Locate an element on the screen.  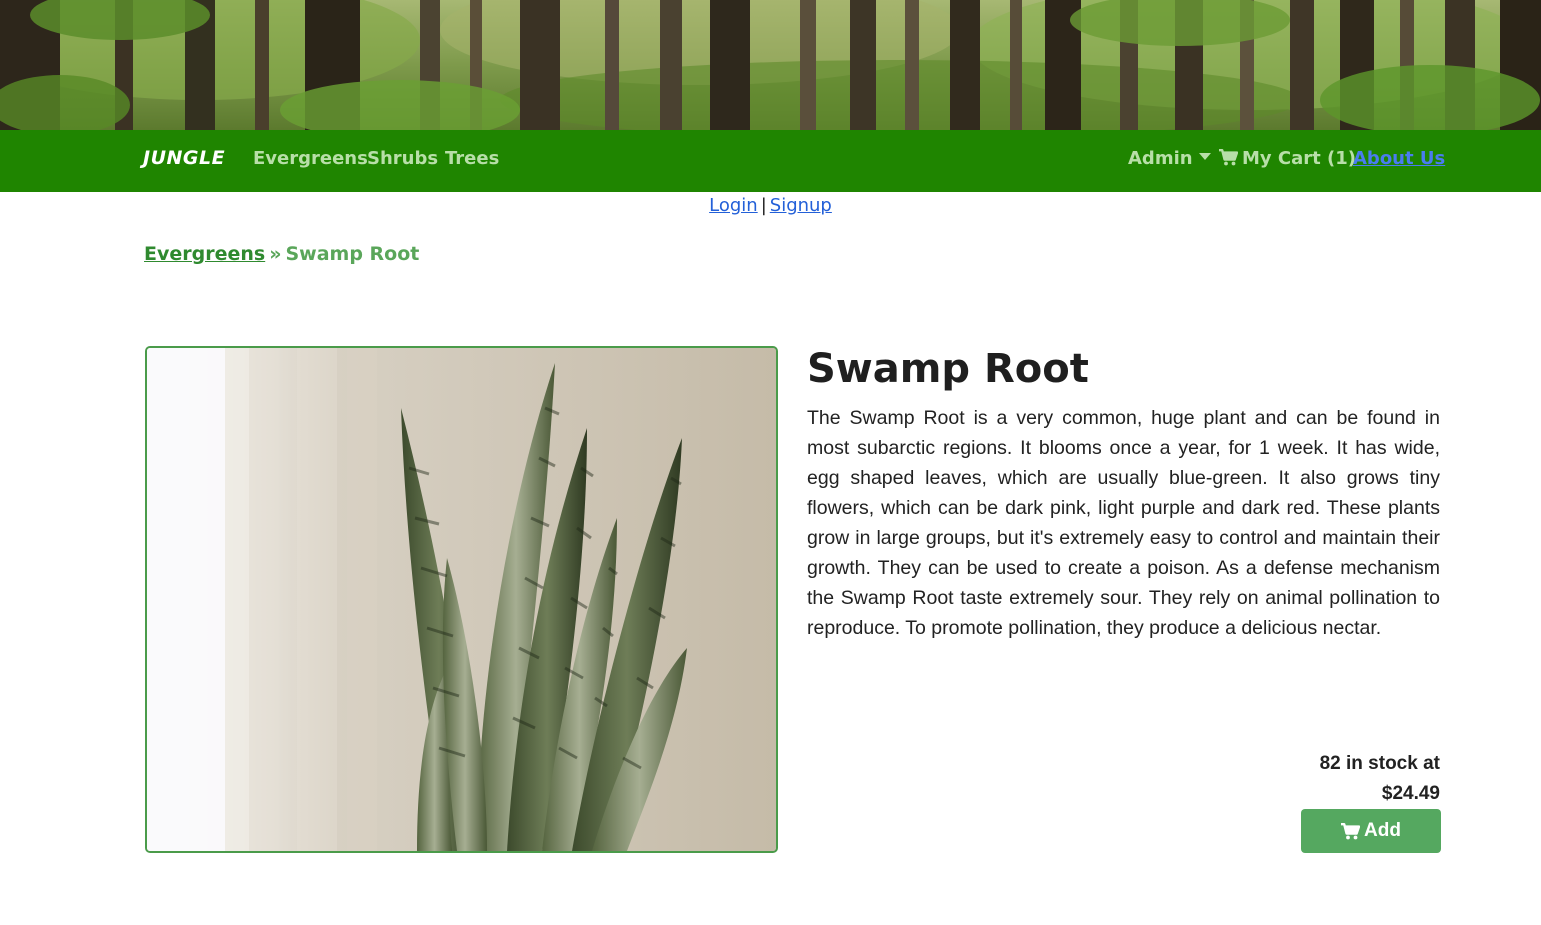
admin-dropdown-label: Admin is located at coordinates (1160, 158).